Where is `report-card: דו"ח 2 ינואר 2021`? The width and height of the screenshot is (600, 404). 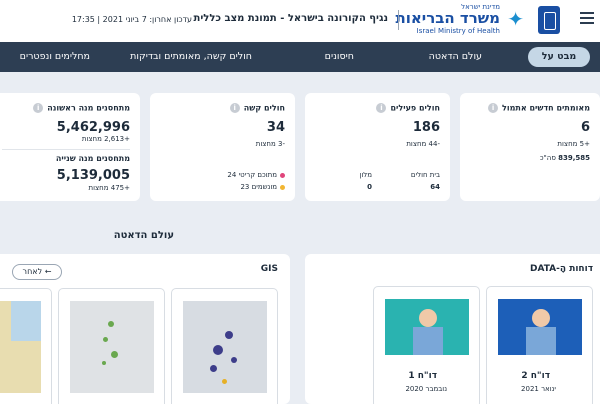
report-card: דו"ח 2 ינואר 2021 is located at coordinates (539, 345).